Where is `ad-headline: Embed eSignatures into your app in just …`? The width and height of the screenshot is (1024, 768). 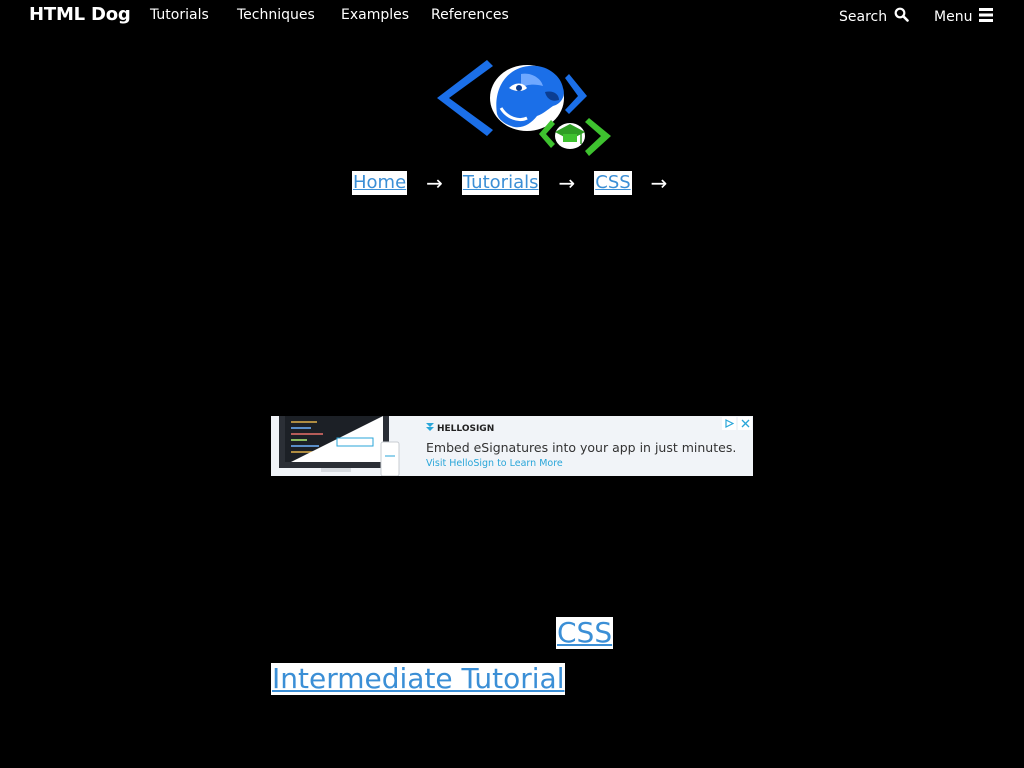 ad-headline: Embed eSignatures into your app in just … is located at coordinates (581, 447).